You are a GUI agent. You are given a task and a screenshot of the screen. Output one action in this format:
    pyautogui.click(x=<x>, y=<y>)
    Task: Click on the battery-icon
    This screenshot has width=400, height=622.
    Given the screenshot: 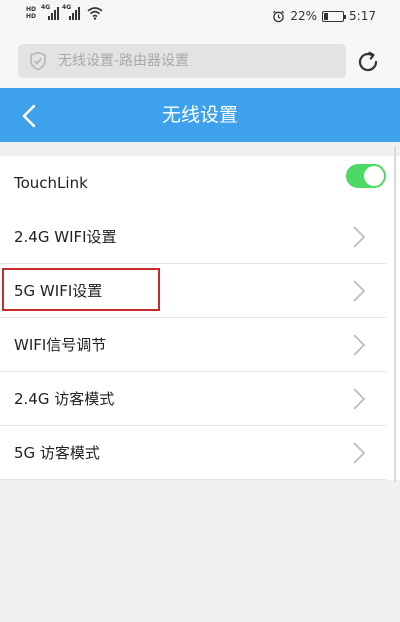 What is the action you would take?
    pyautogui.click(x=334, y=16)
    